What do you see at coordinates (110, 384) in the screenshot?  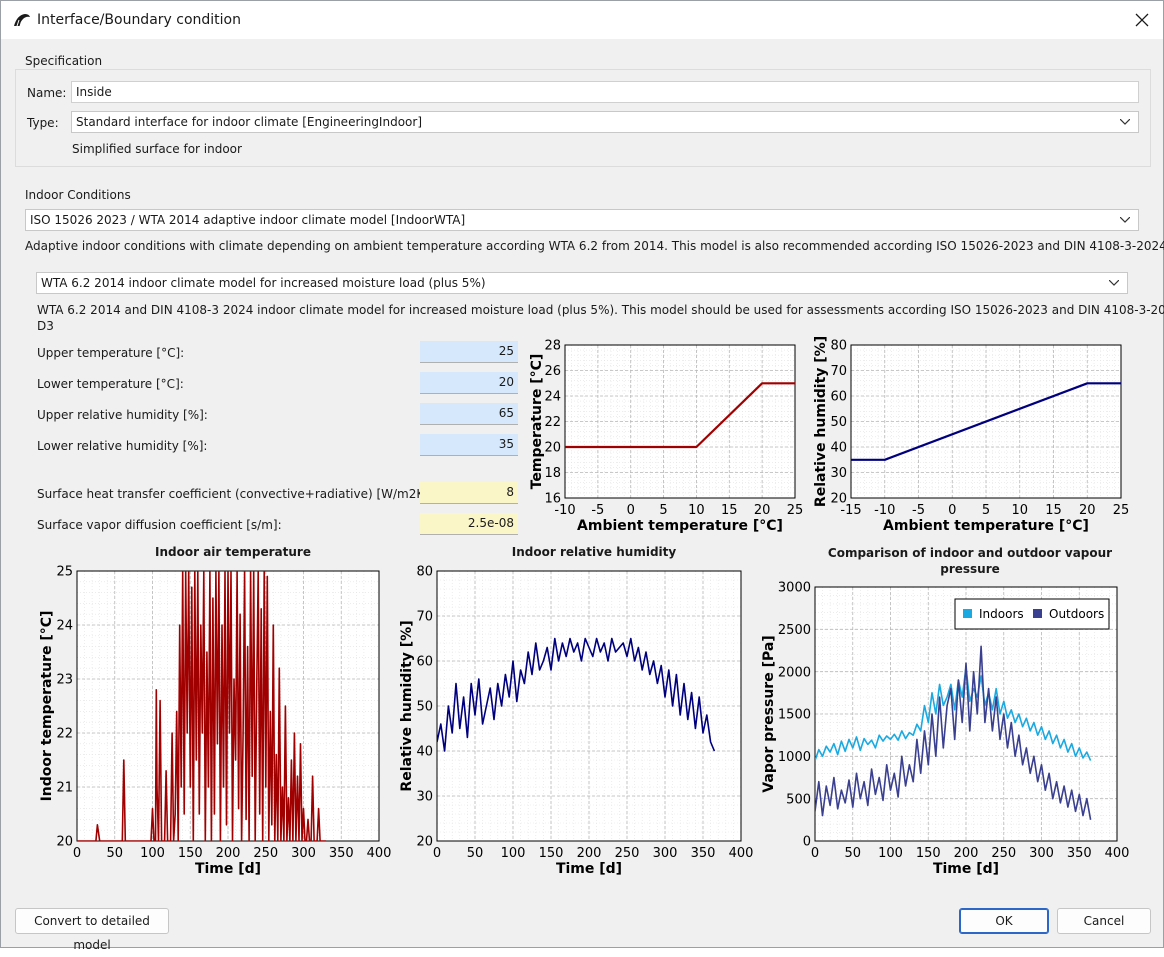 I see `lower-temperature-label: Lower temperature [°C]:` at bounding box center [110, 384].